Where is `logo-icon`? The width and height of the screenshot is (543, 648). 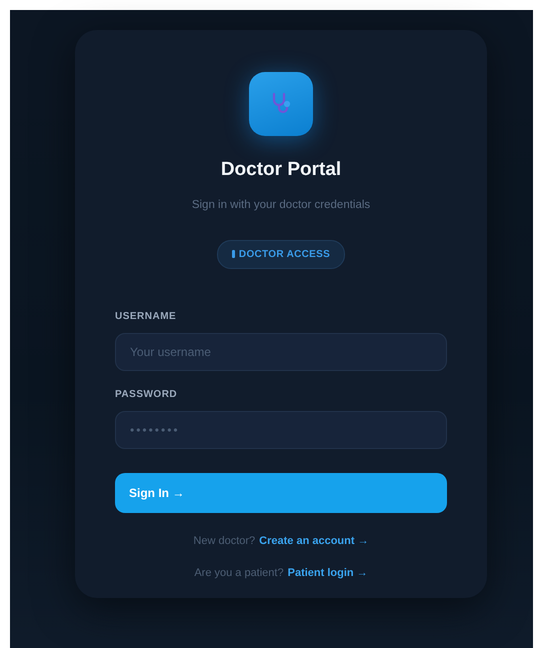
logo-icon is located at coordinates (281, 104).